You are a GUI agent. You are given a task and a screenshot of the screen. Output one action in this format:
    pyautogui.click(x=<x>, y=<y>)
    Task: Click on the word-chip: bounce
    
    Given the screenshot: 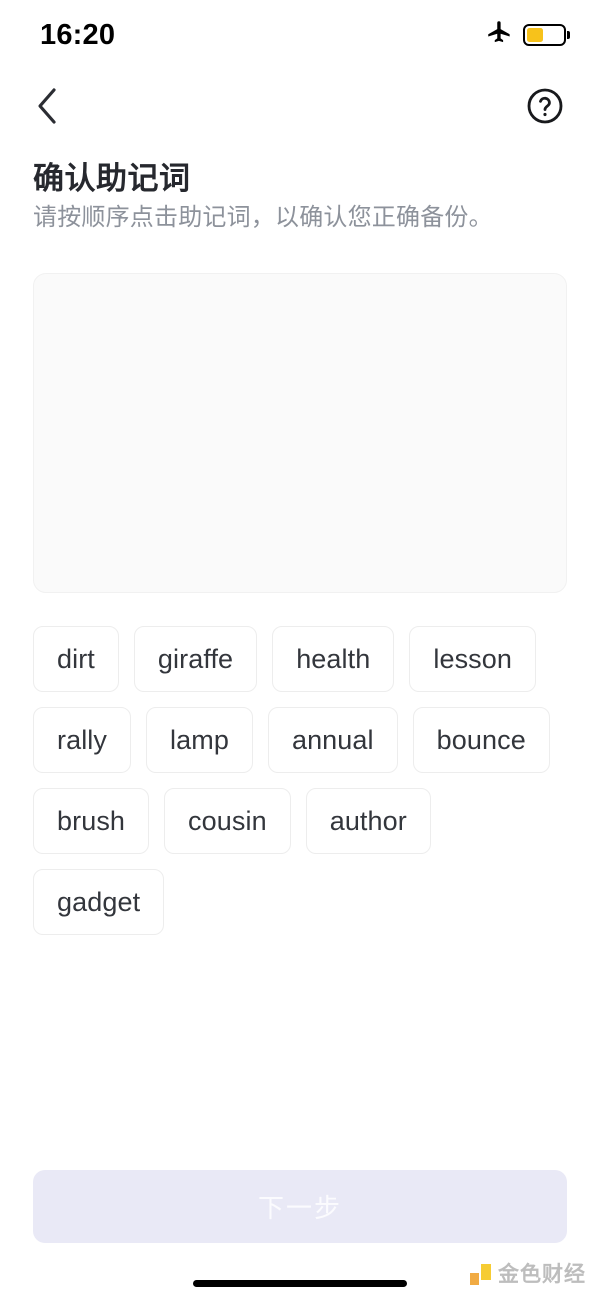 What is the action you would take?
    pyautogui.click(x=481, y=740)
    